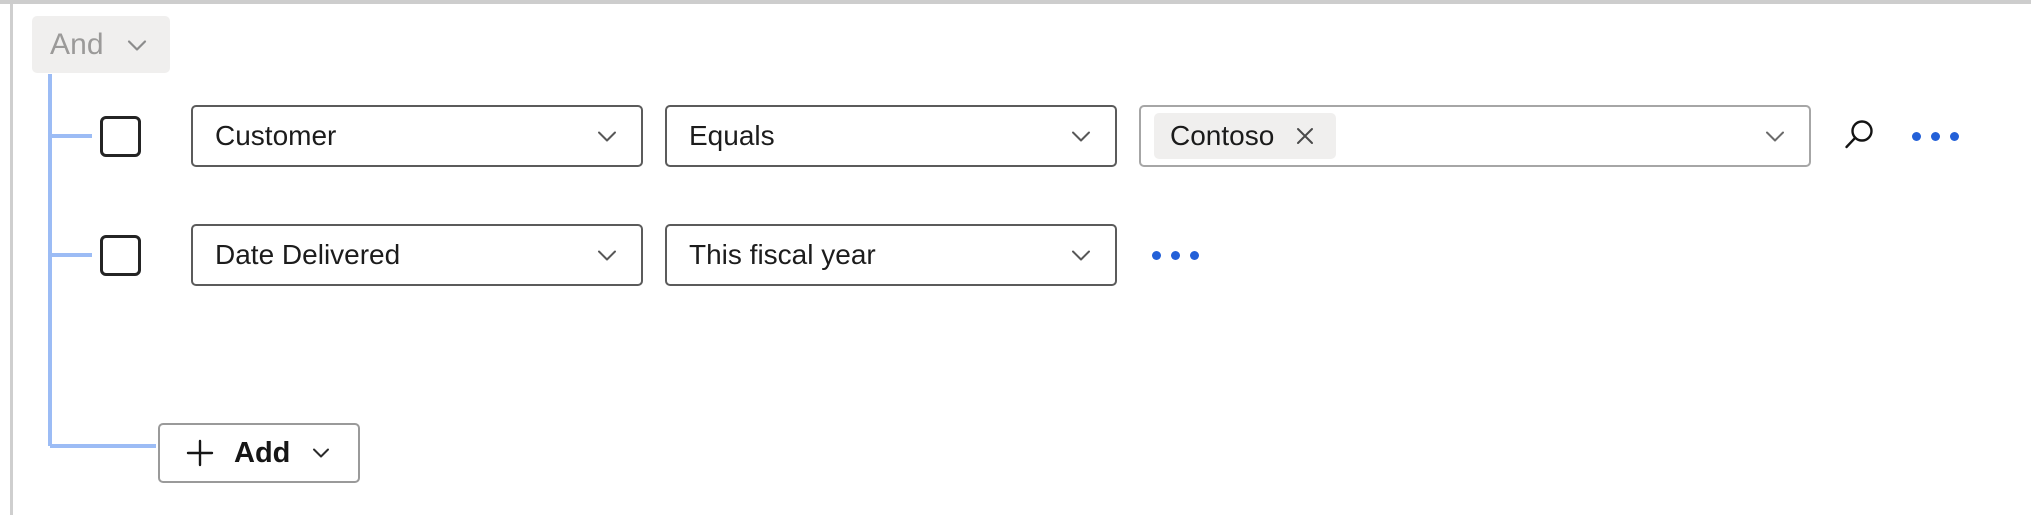 The image size is (2031, 515). I want to click on add-button-label: Add, so click(262, 452).